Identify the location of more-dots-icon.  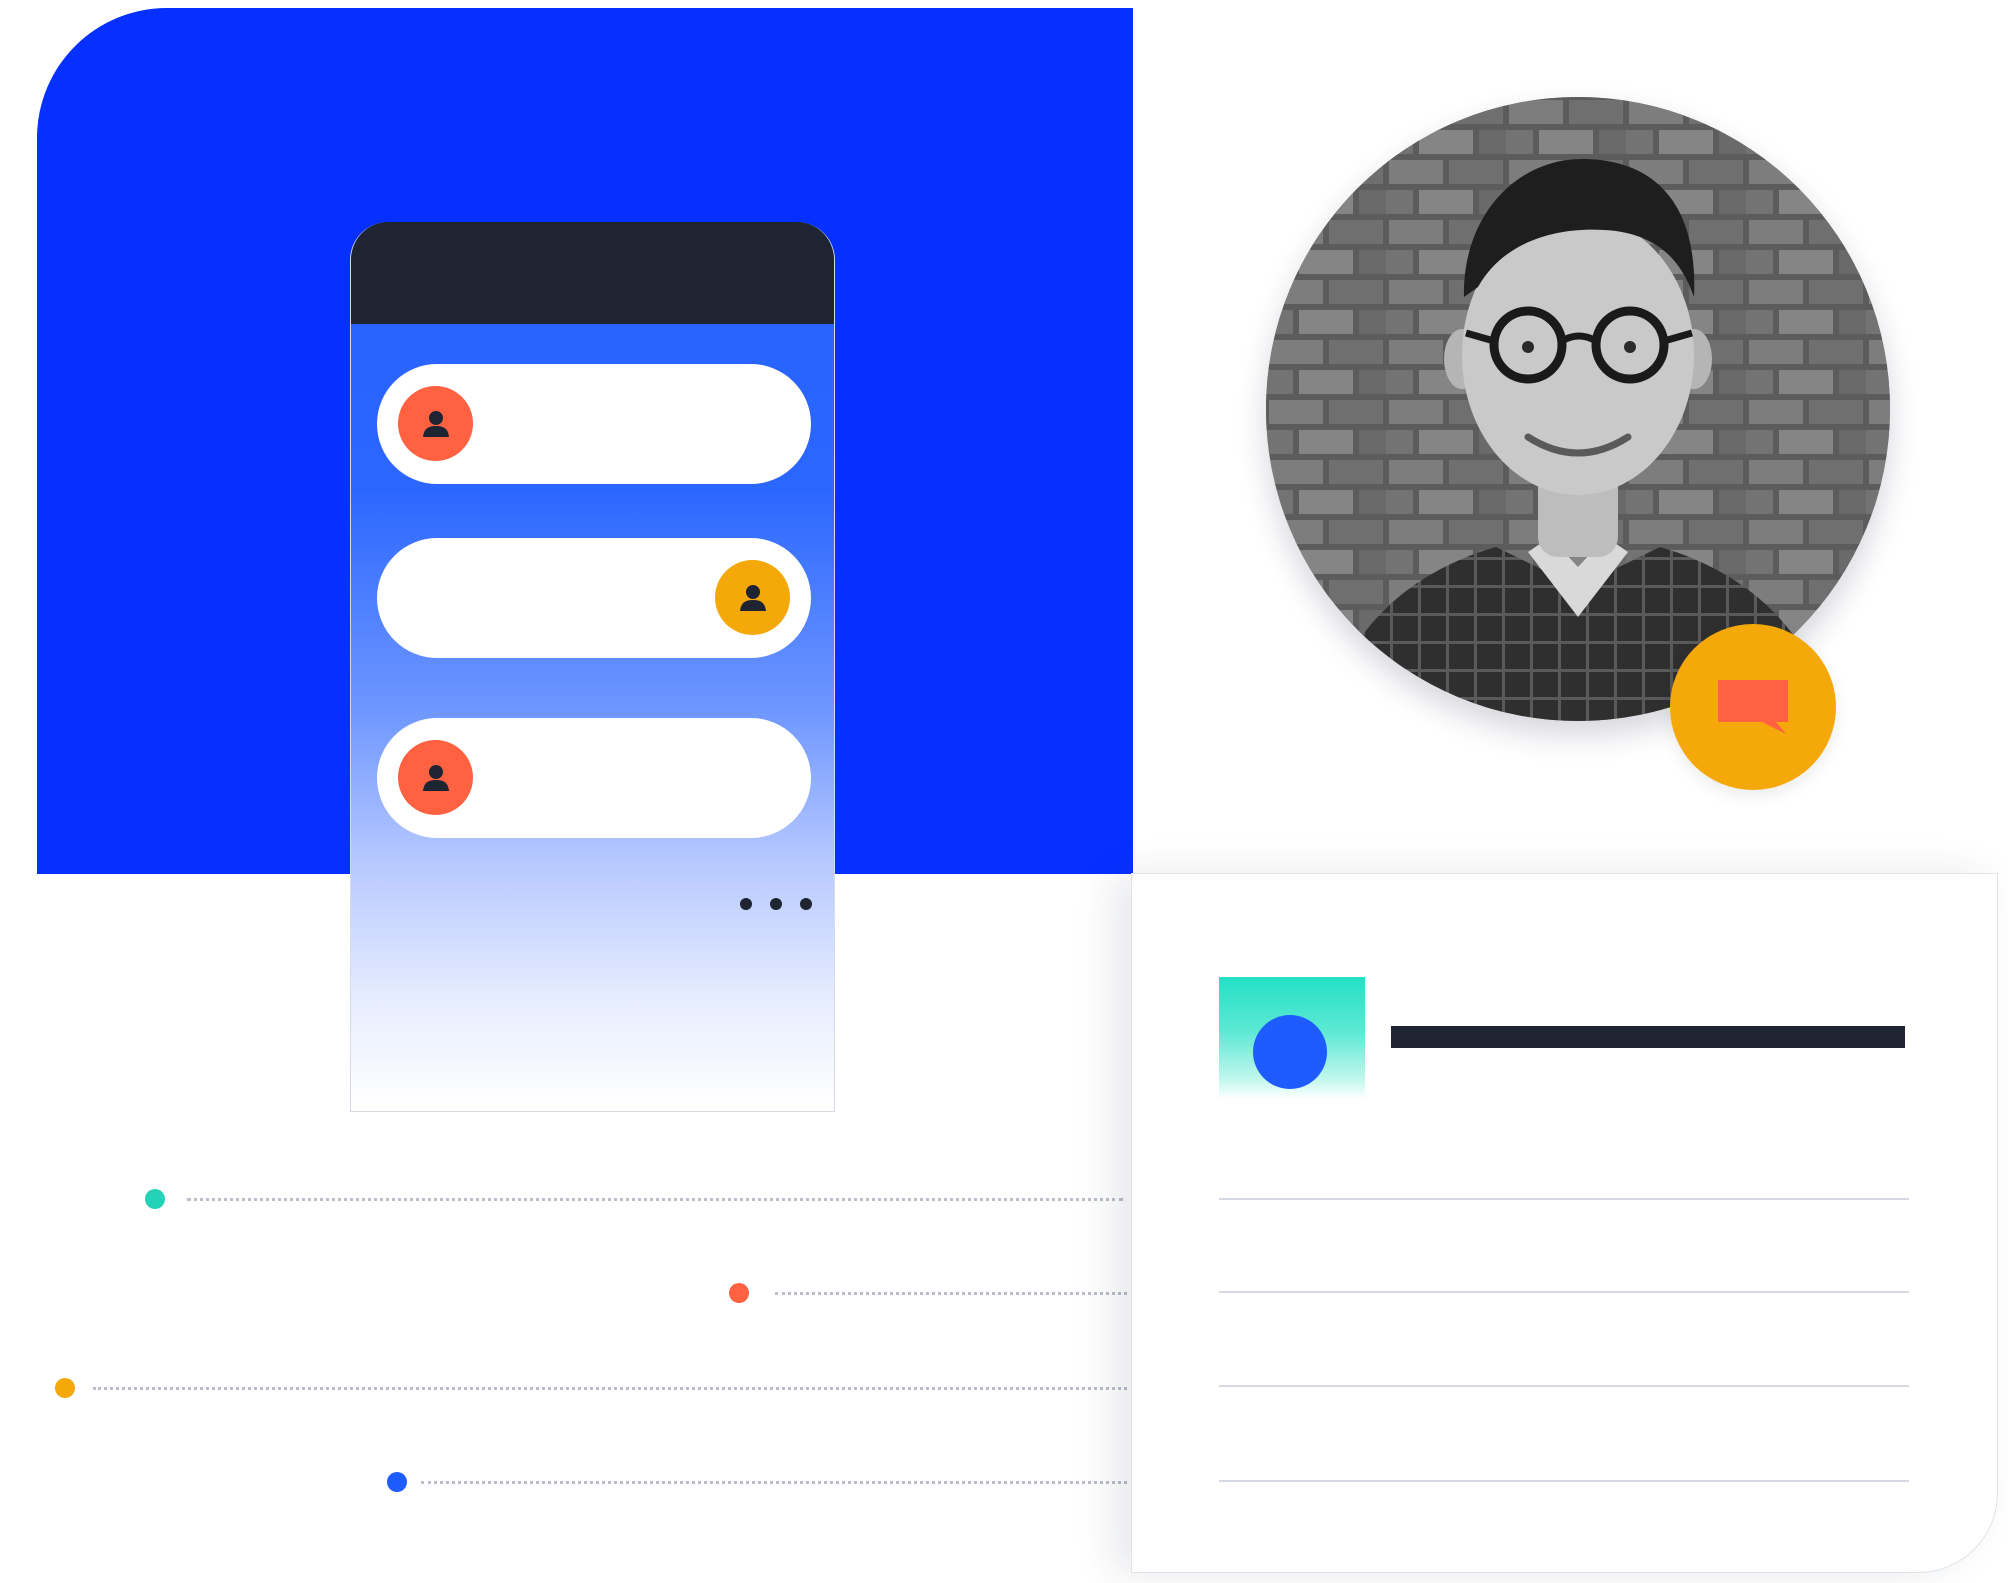
(776, 904).